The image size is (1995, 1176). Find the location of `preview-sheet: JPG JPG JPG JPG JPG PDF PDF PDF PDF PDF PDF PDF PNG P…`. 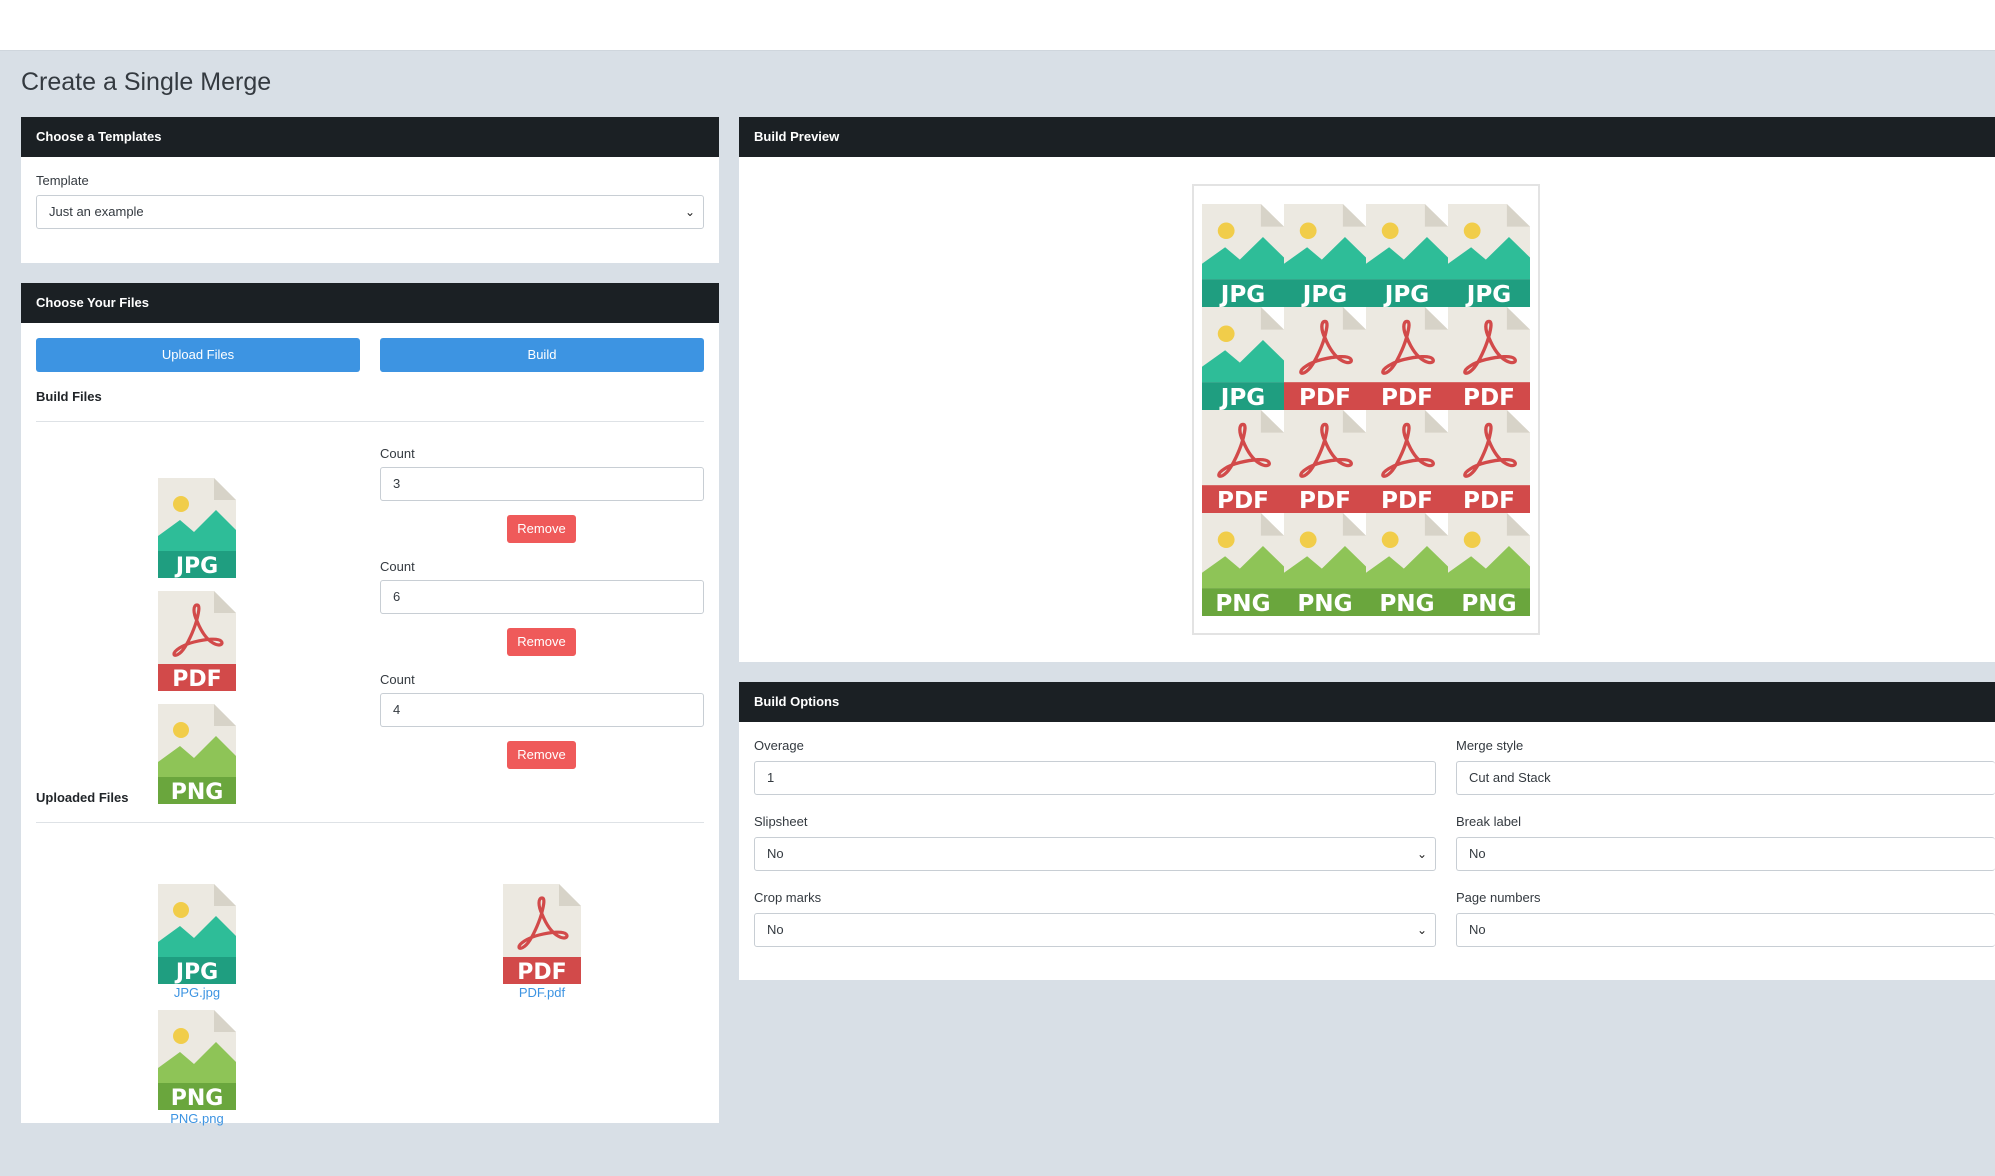

preview-sheet: JPG JPG JPG JPG JPG PDF PDF PDF PDF PDF PDF PDF PNG P… is located at coordinates (1366, 409).